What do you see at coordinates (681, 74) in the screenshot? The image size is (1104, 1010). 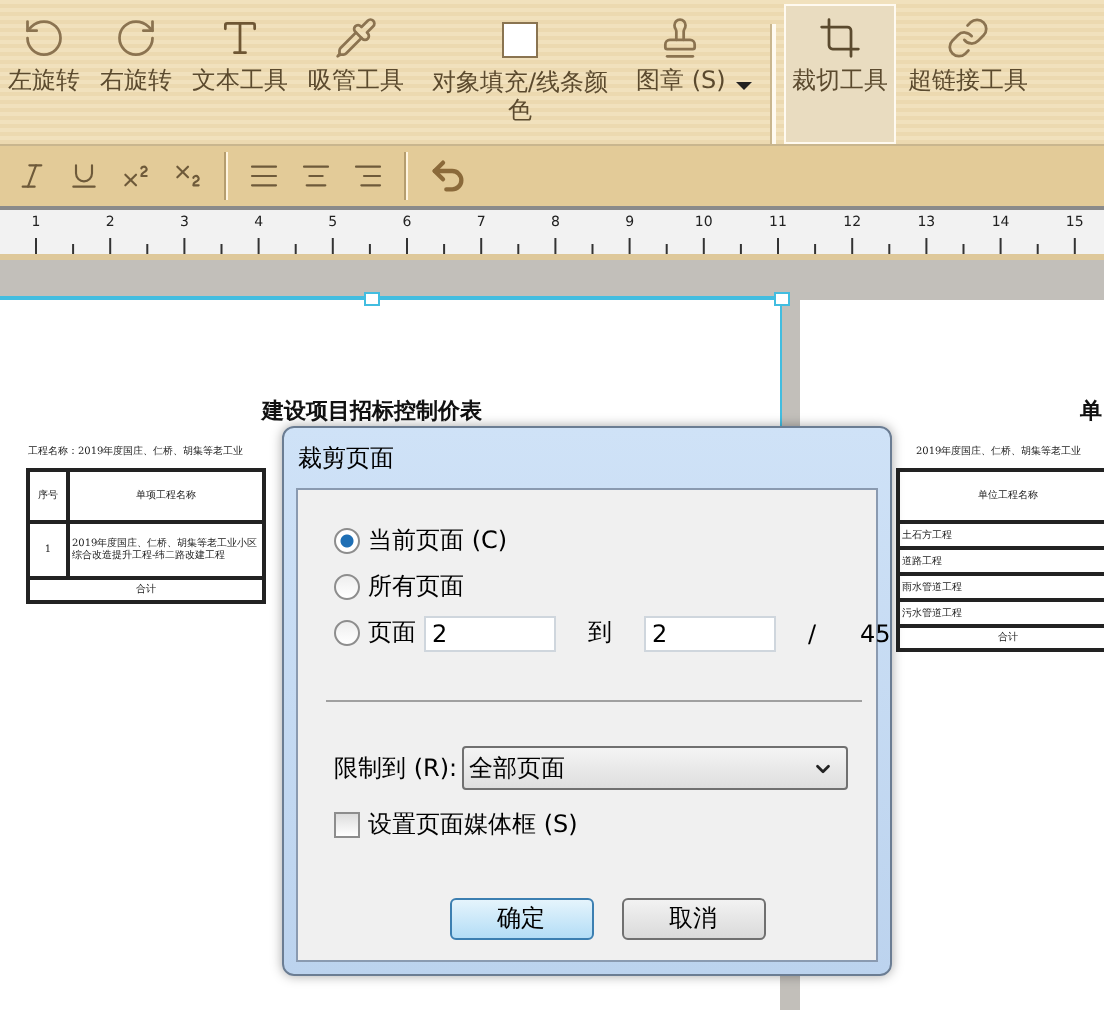 I see `toolbar-button: 图章 (S)` at bounding box center [681, 74].